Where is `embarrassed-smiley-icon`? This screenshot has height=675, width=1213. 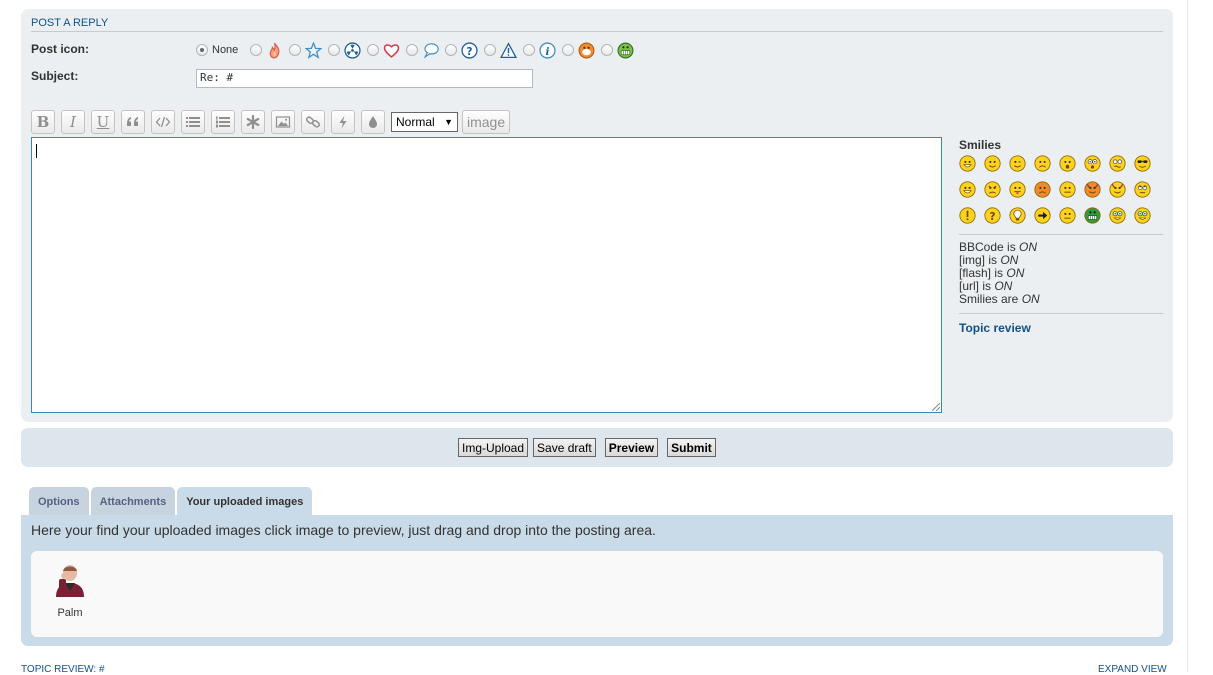 embarrassed-smiley-icon is located at coordinates (1046, 191).